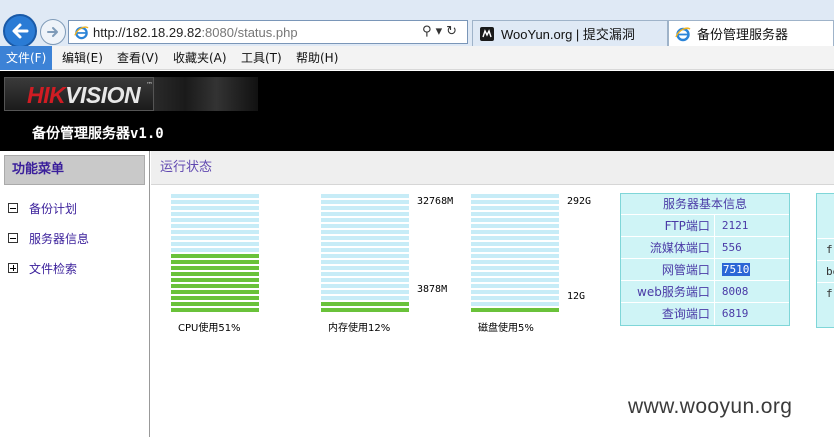 The width and height of the screenshot is (834, 437). Describe the element at coordinates (710, 406) in the screenshot. I see `watermark: www.wooyun.org` at that location.